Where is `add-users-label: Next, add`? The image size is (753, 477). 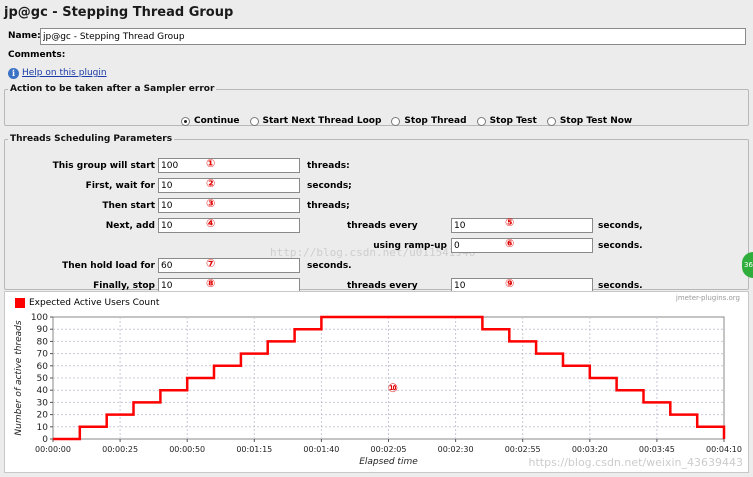
add-users-label: Next, add is located at coordinates (130, 226).